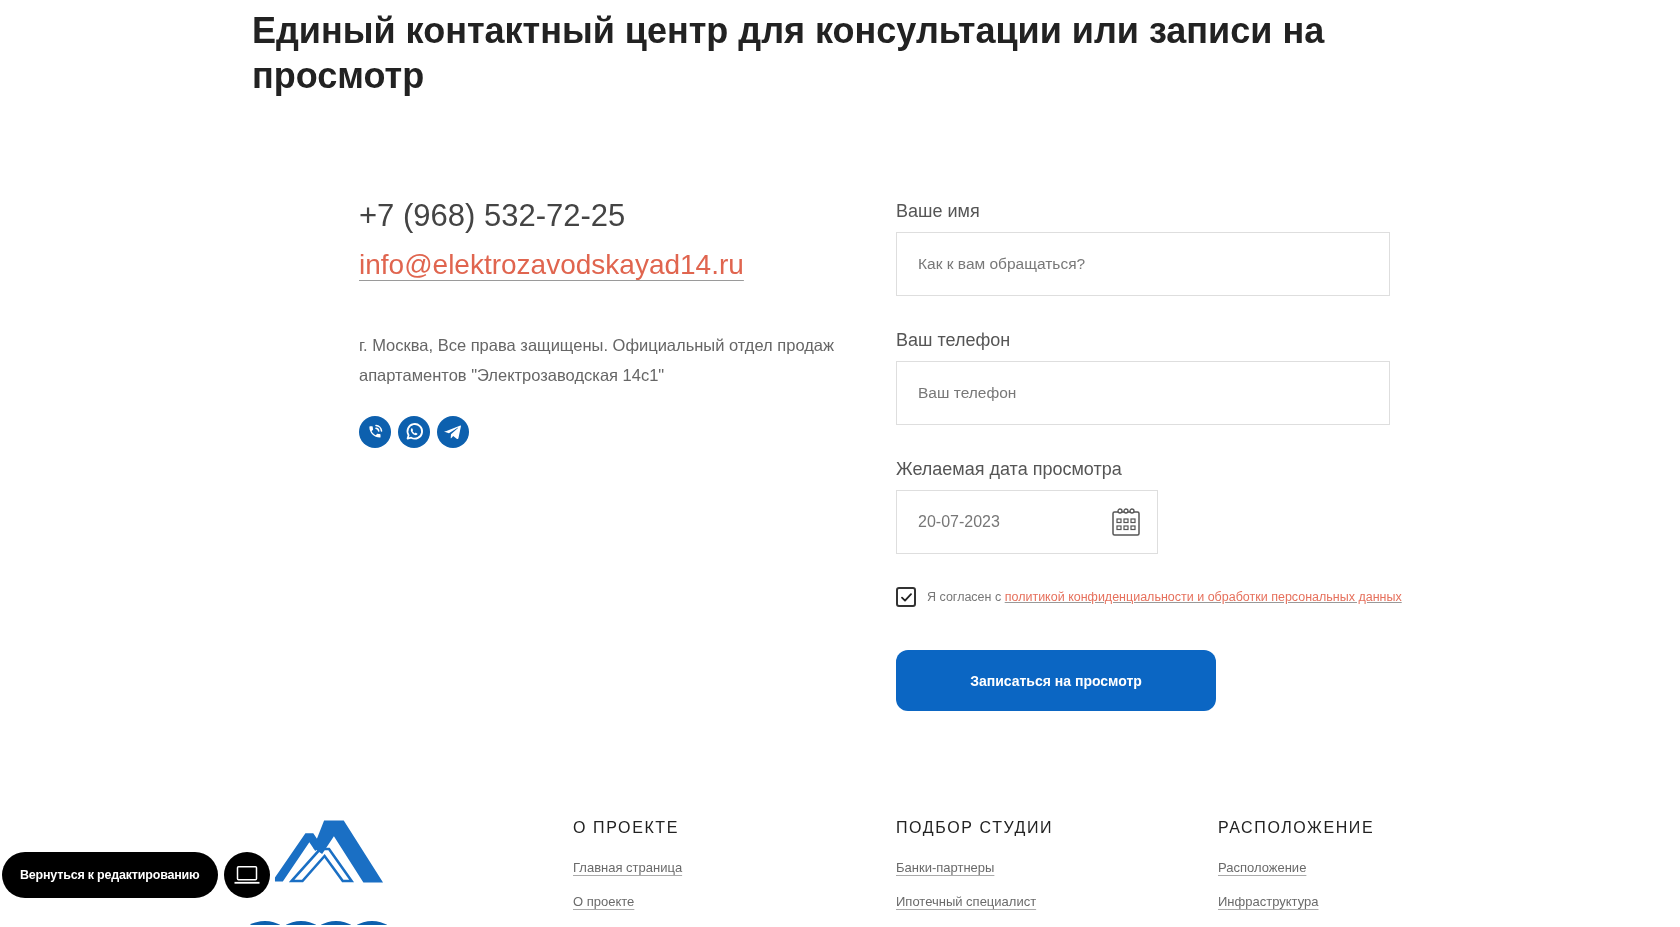 The image size is (1680, 927). What do you see at coordinates (414, 432) in the screenshot?
I see `chat-bubble-icon` at bounding box center [414, 432].